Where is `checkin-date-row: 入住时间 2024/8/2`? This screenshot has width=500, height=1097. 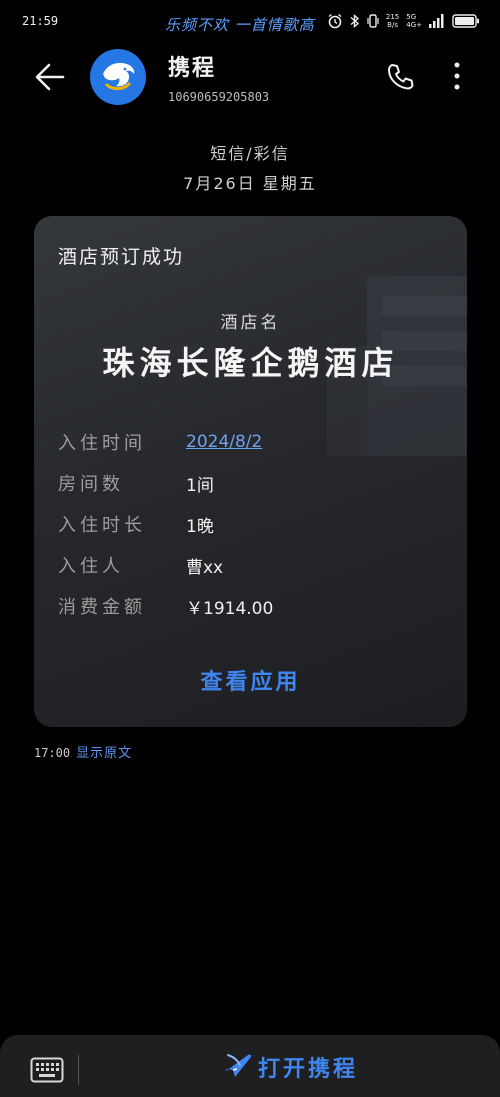
checkin-date-row: 入住时间 2024/8/2 is located at coordinates (253, 442).